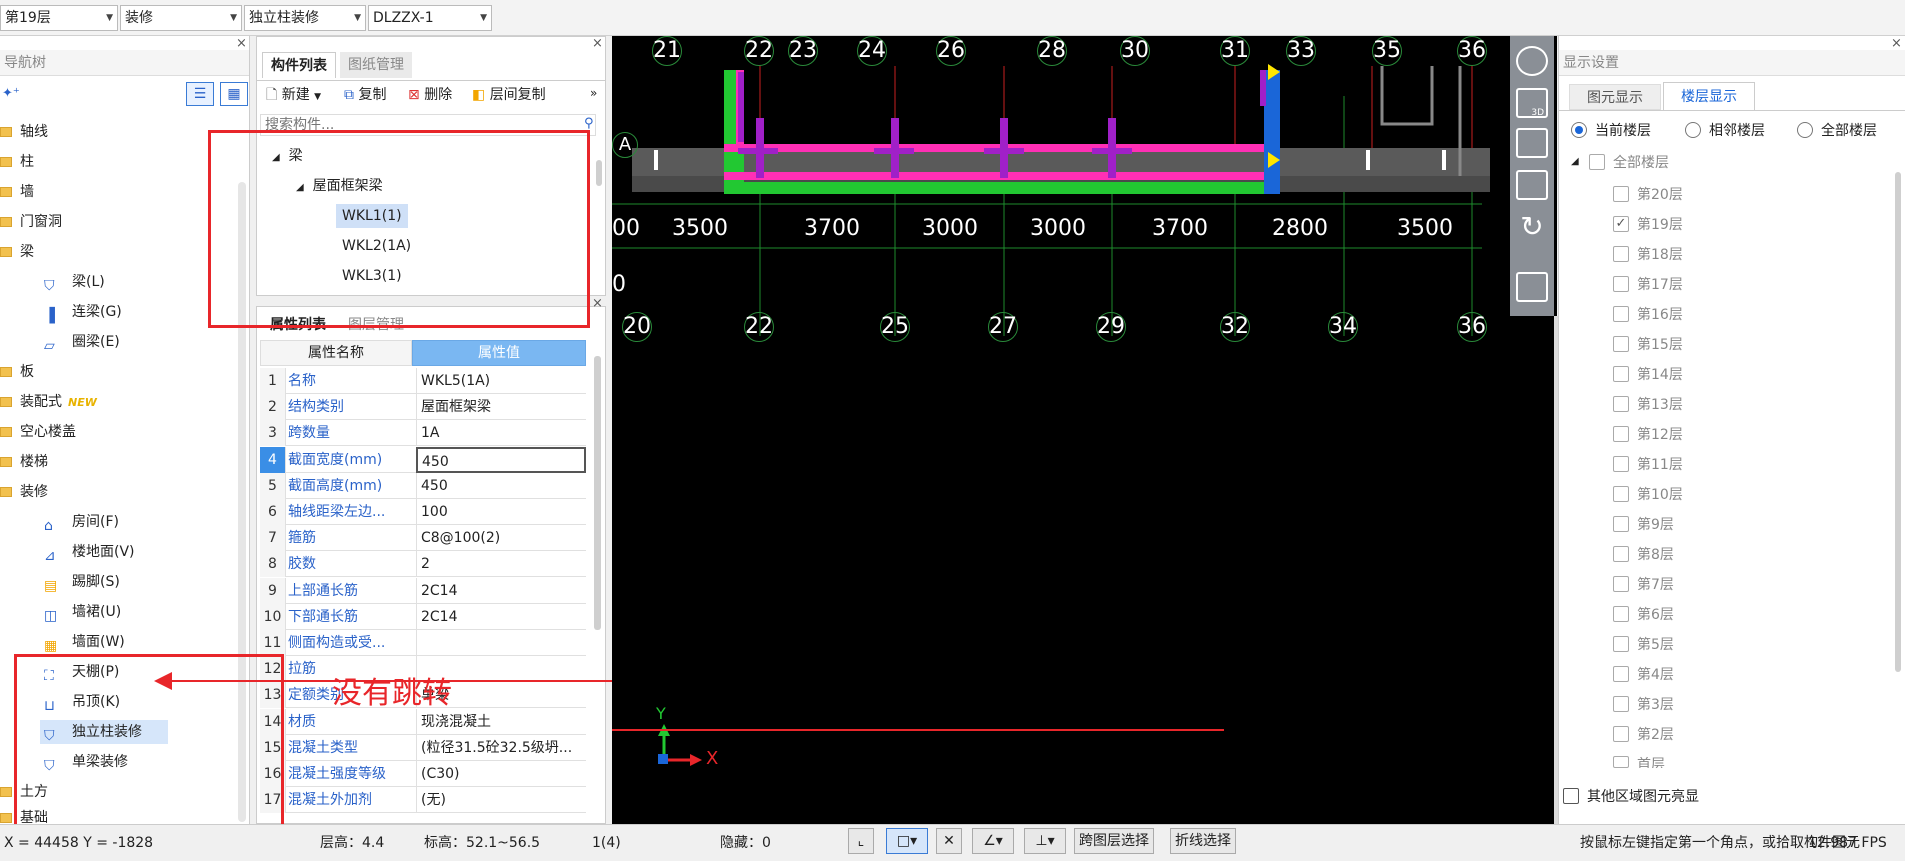 This screenshot has width=1905, height=861. I want to click on nav-item-skirting: ▤ 踢脚(S), so click(82, 582).